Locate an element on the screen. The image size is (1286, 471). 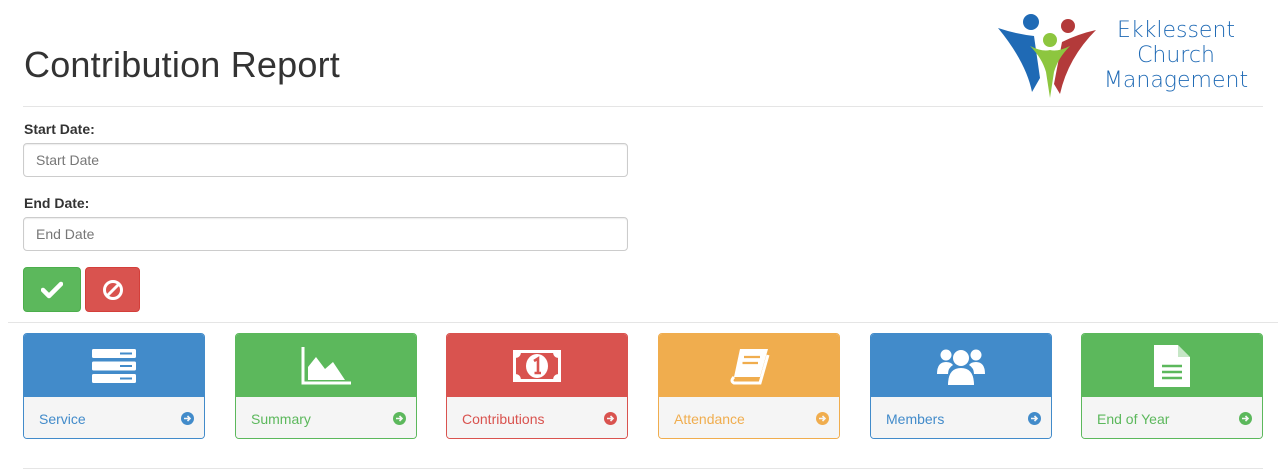
logo-text: Ekklessent Church Management is located at coordinates (1176, 55).